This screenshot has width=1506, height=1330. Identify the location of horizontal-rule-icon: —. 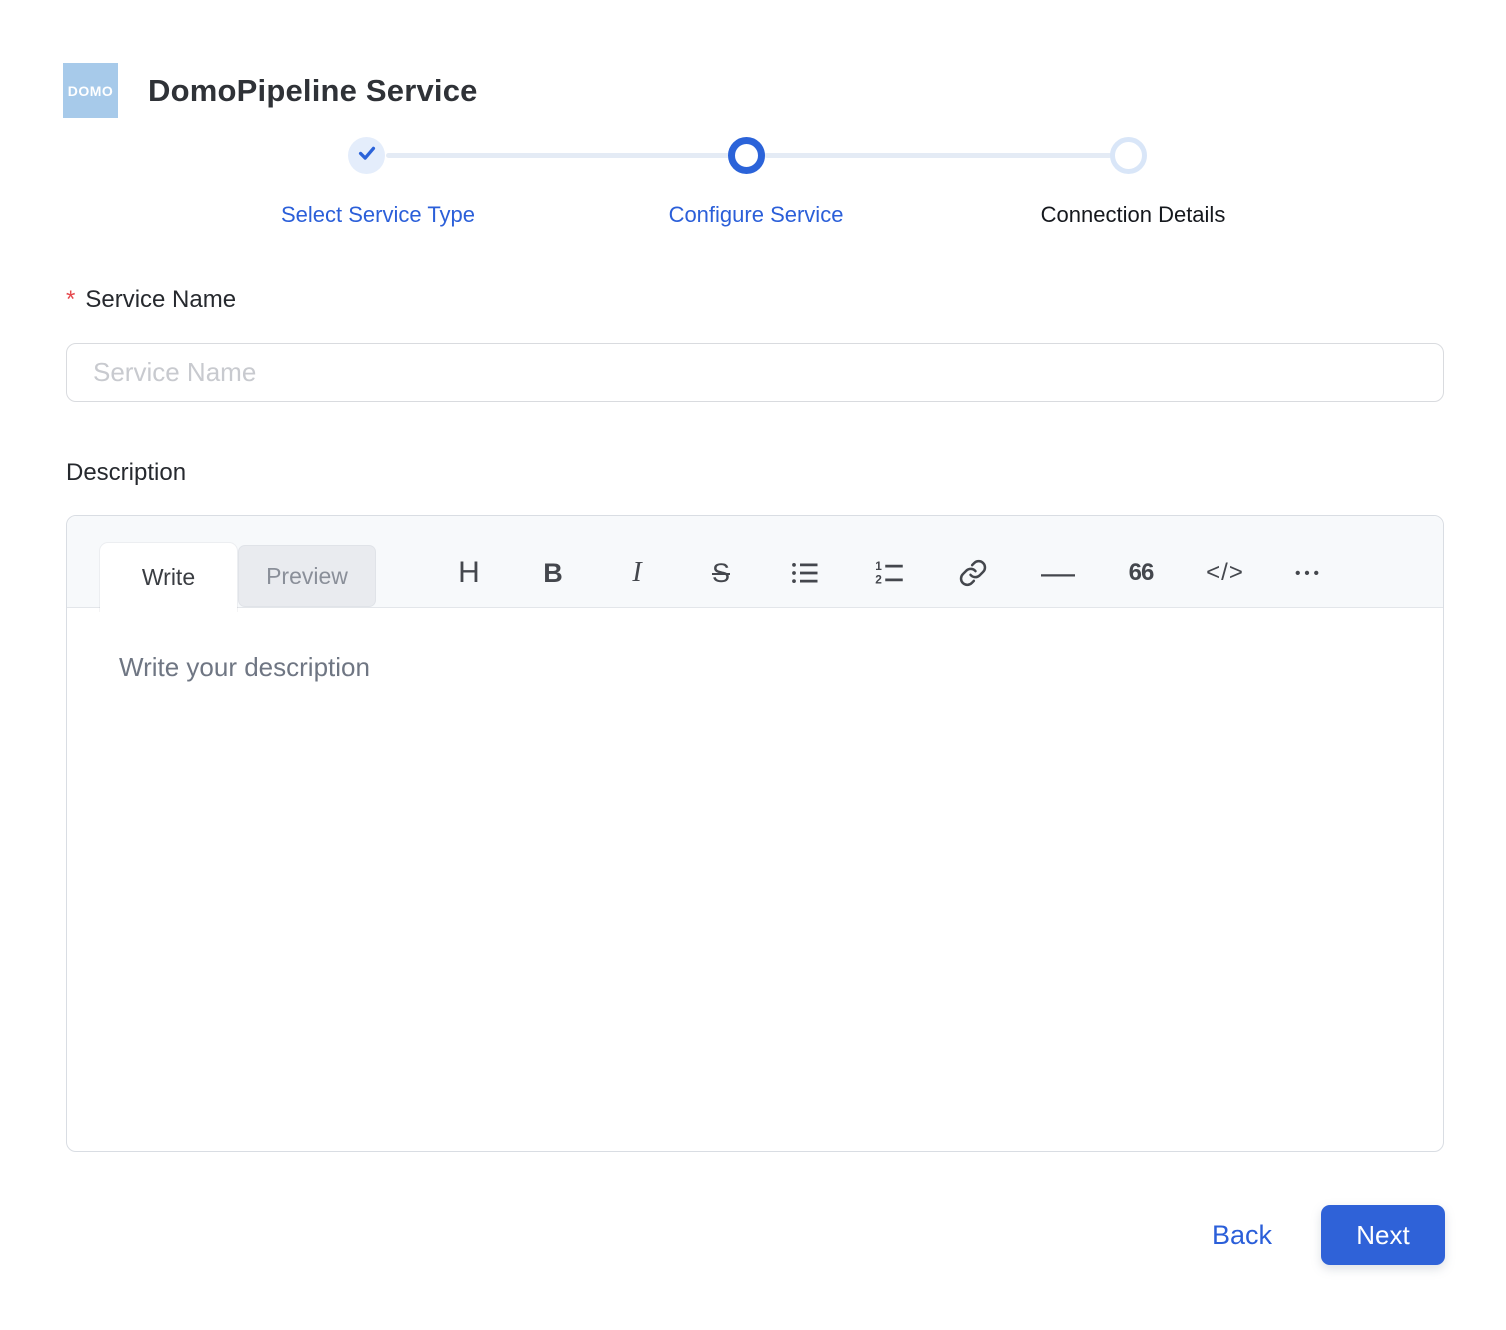
(1057, 573).